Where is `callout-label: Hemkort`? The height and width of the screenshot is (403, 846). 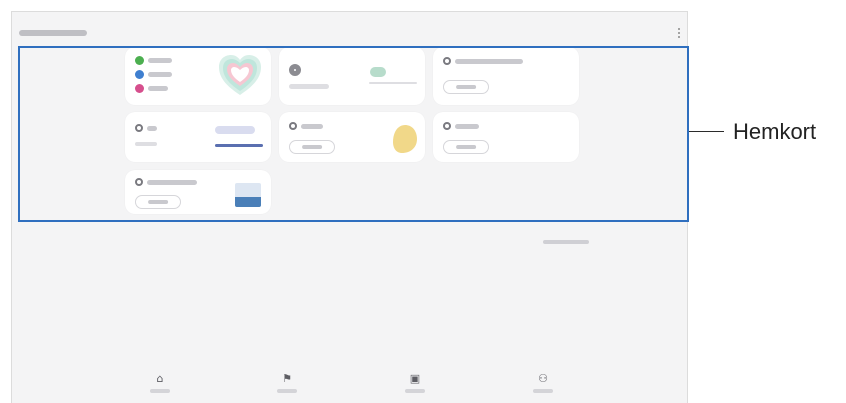 callout-label: Hemkort is located at coordinates (775, 131).